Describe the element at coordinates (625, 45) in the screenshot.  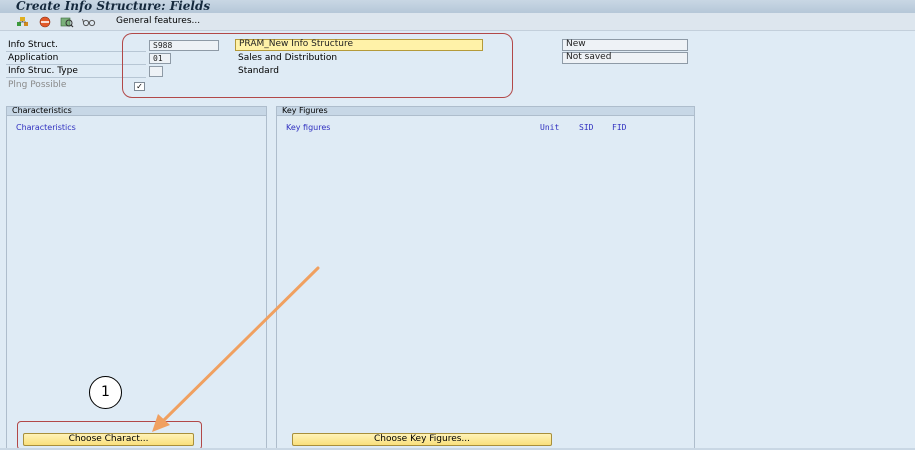
I see `info-struct-status-field: New` at that location.